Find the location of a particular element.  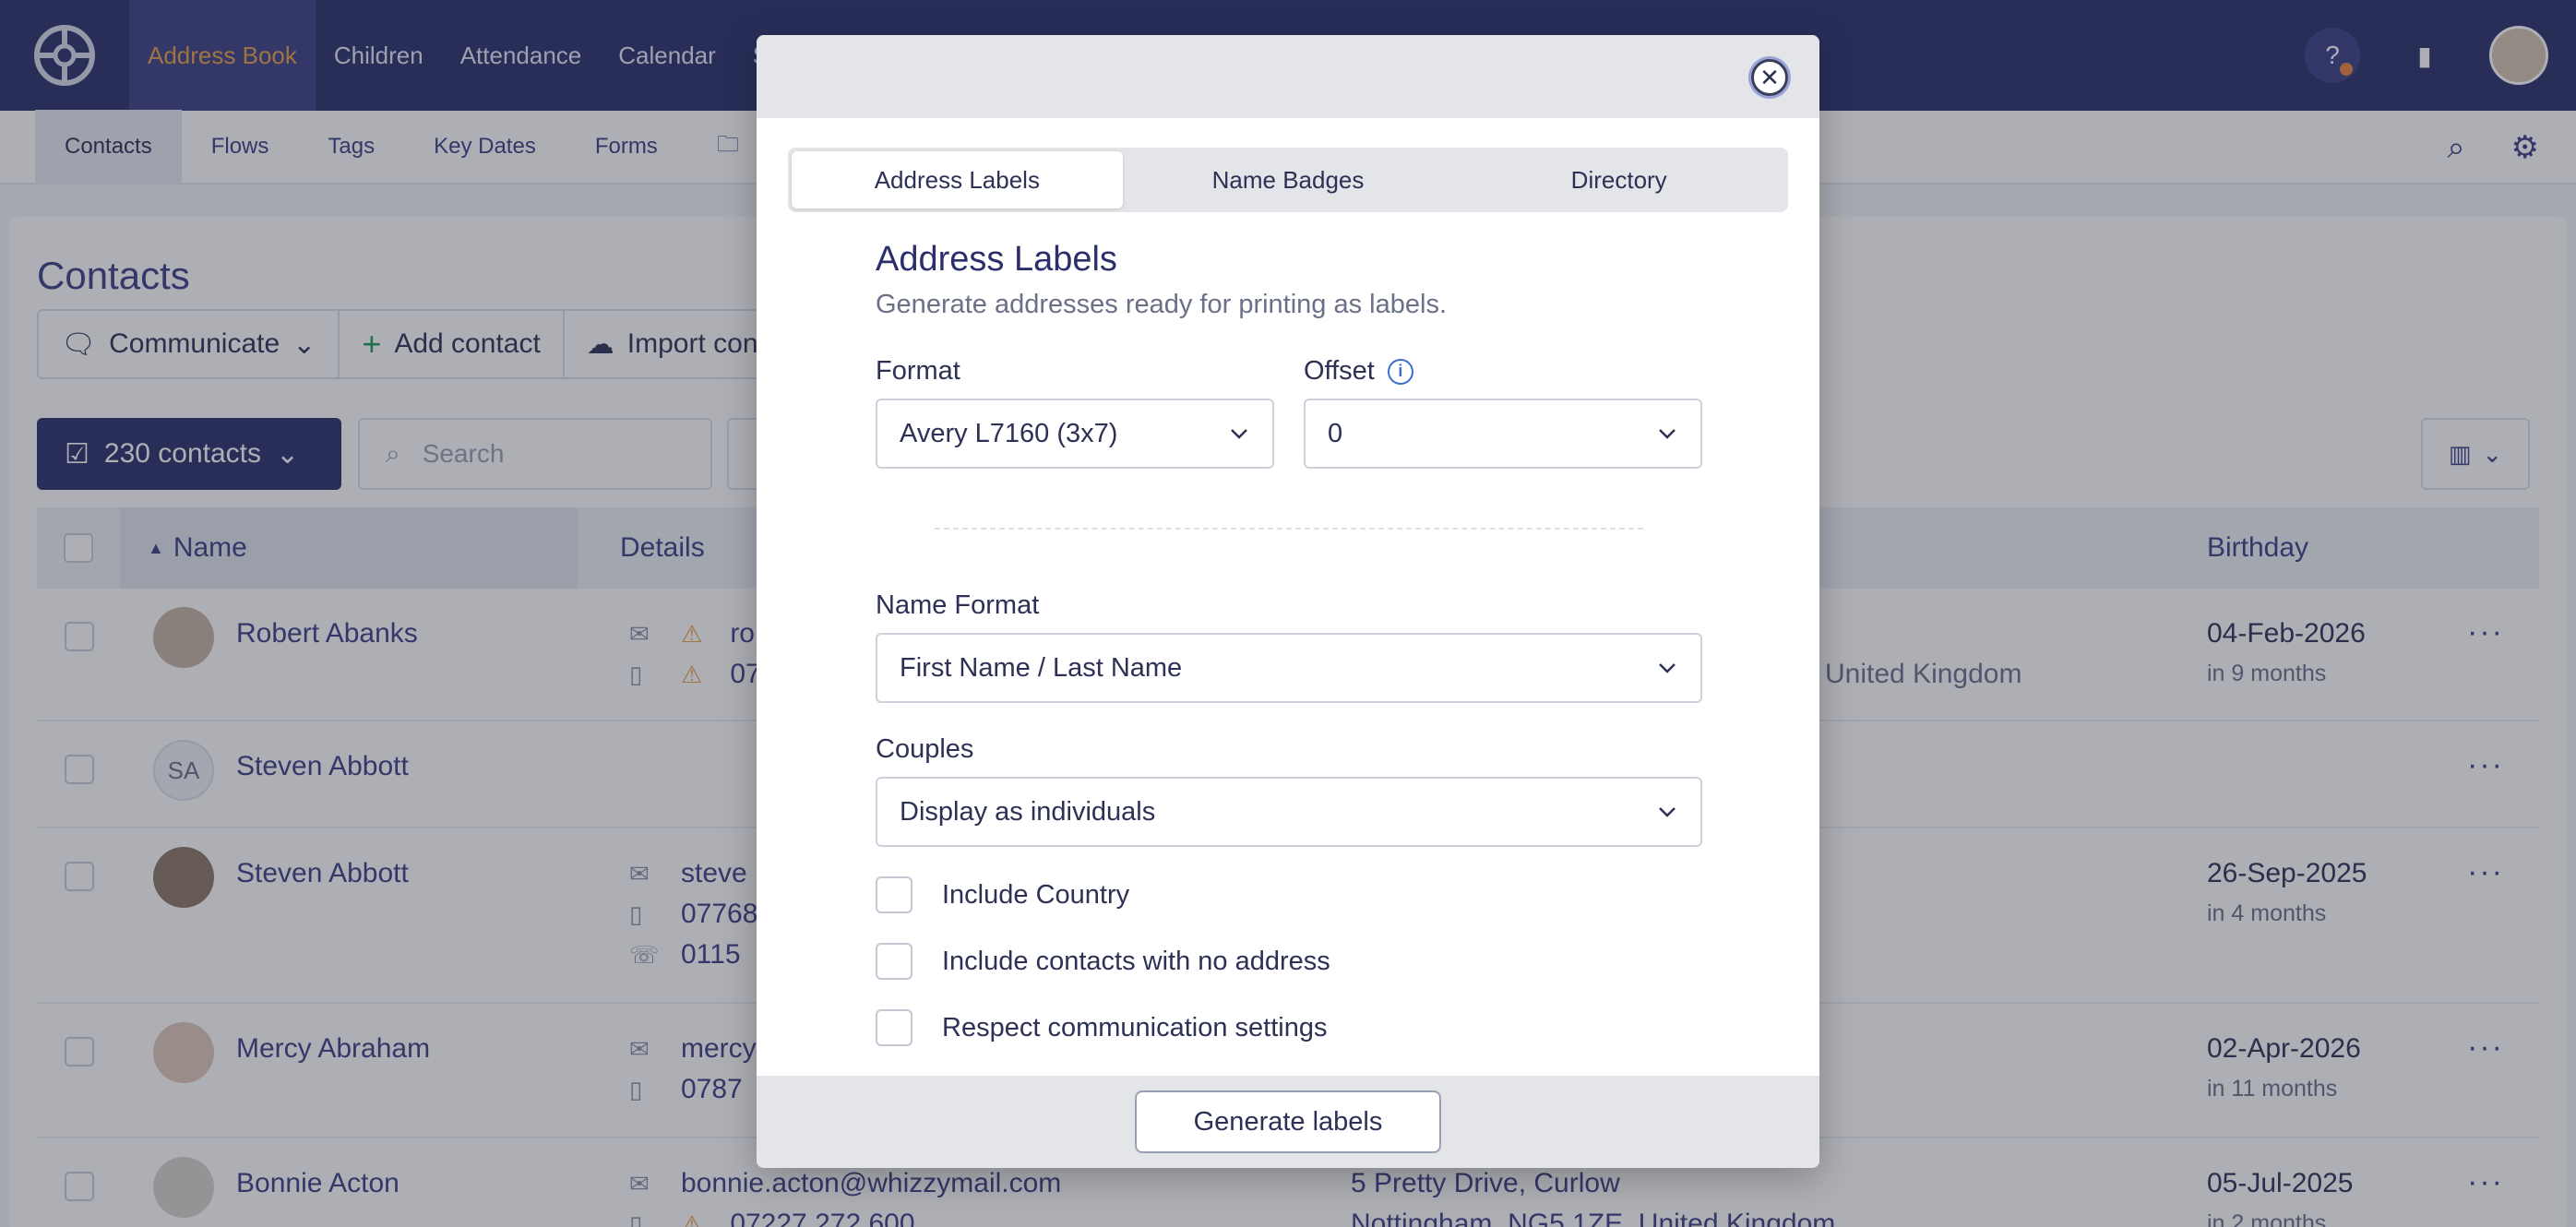

info-icon: i is located at coordinates (1400, 371).